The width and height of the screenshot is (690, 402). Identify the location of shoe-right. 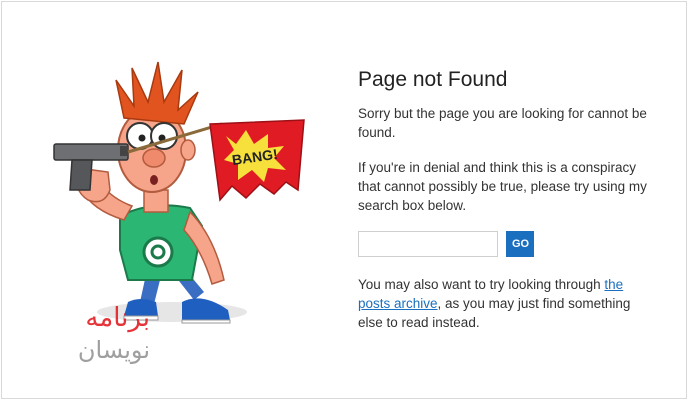
(206, 309).